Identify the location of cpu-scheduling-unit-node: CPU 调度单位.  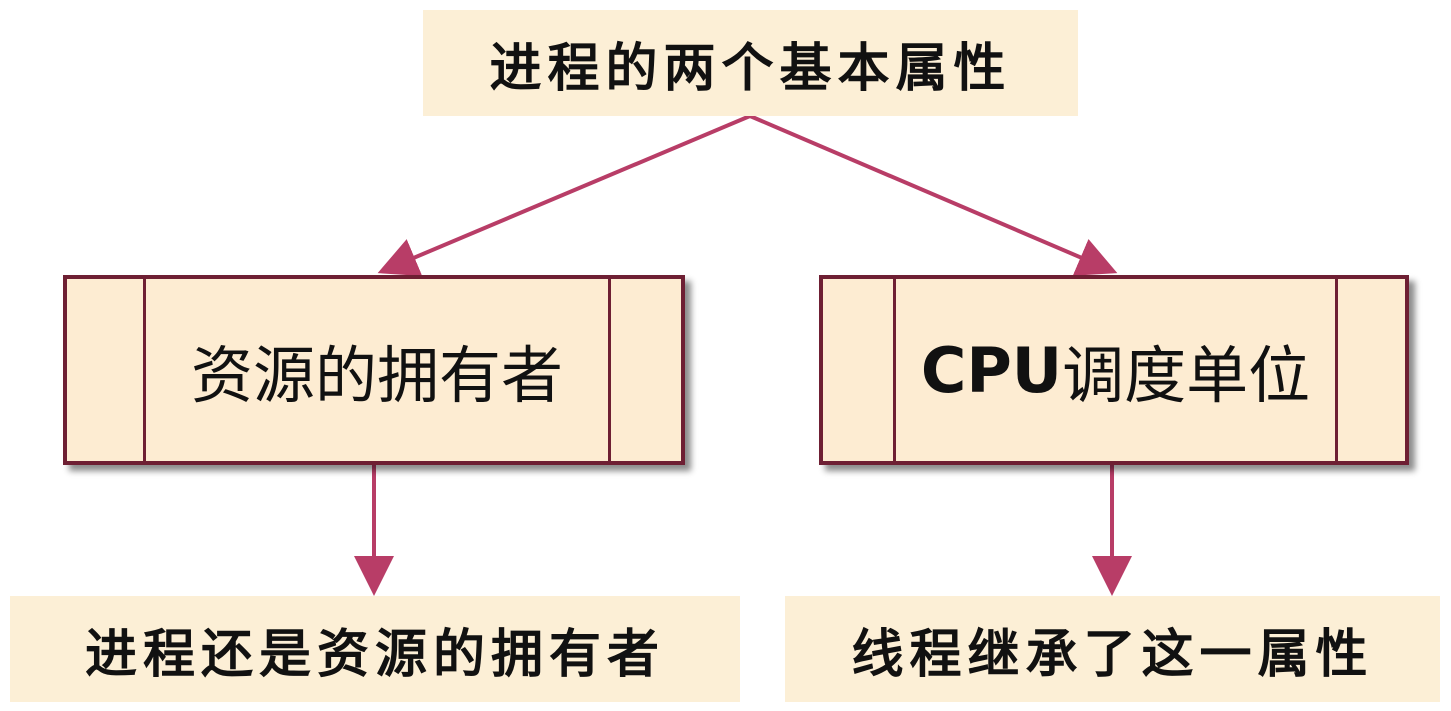
(1114, 370).